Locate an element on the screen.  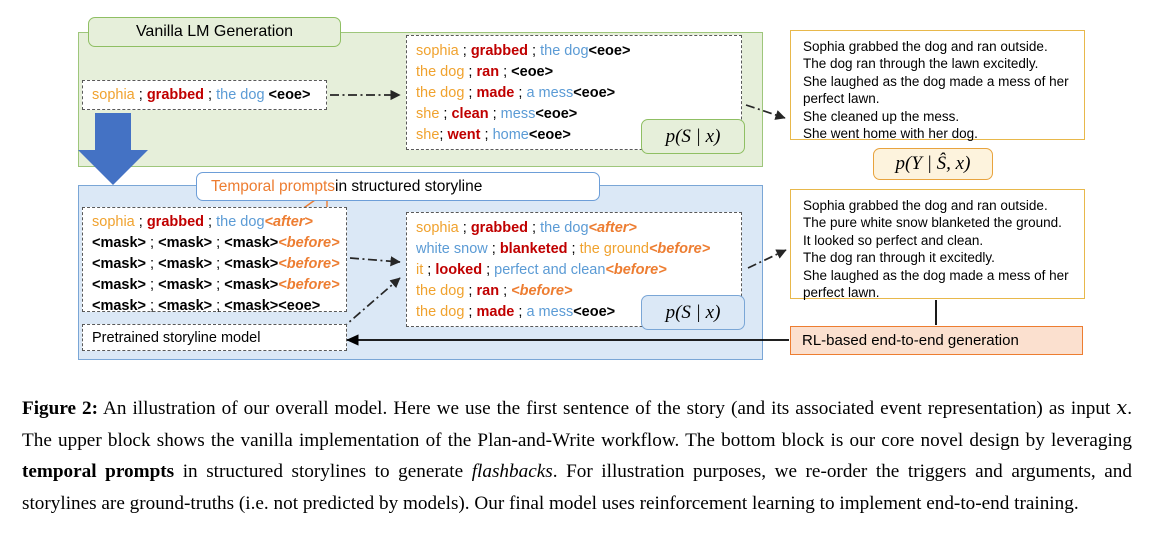
storyline-token: blanketed is located at coordinates (533, 249).